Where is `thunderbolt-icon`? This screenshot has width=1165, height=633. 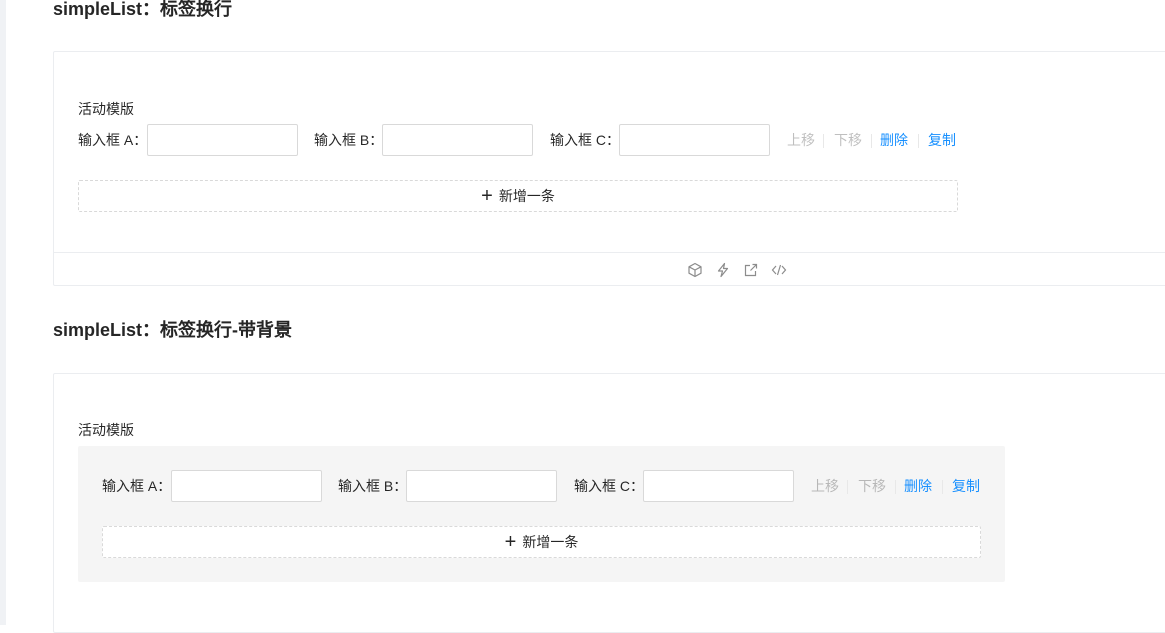
thunderbolt-icon is located at coordinates (723, 270).